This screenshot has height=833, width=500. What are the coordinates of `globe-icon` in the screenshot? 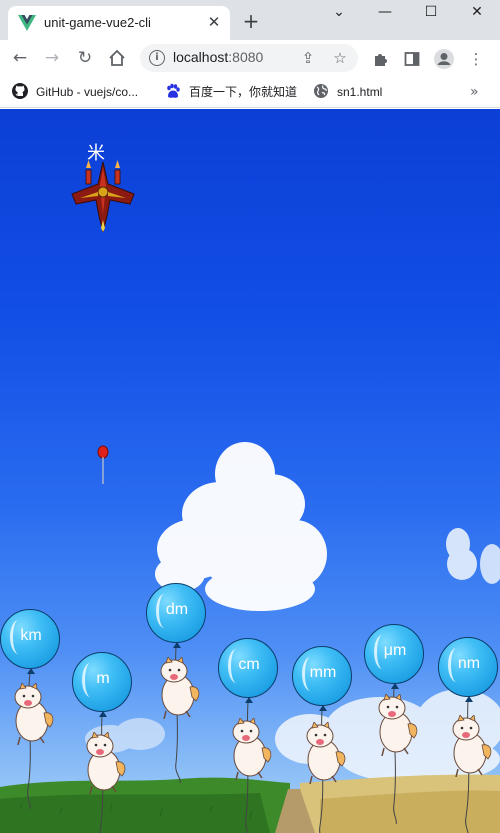 It's located at (321, 91).